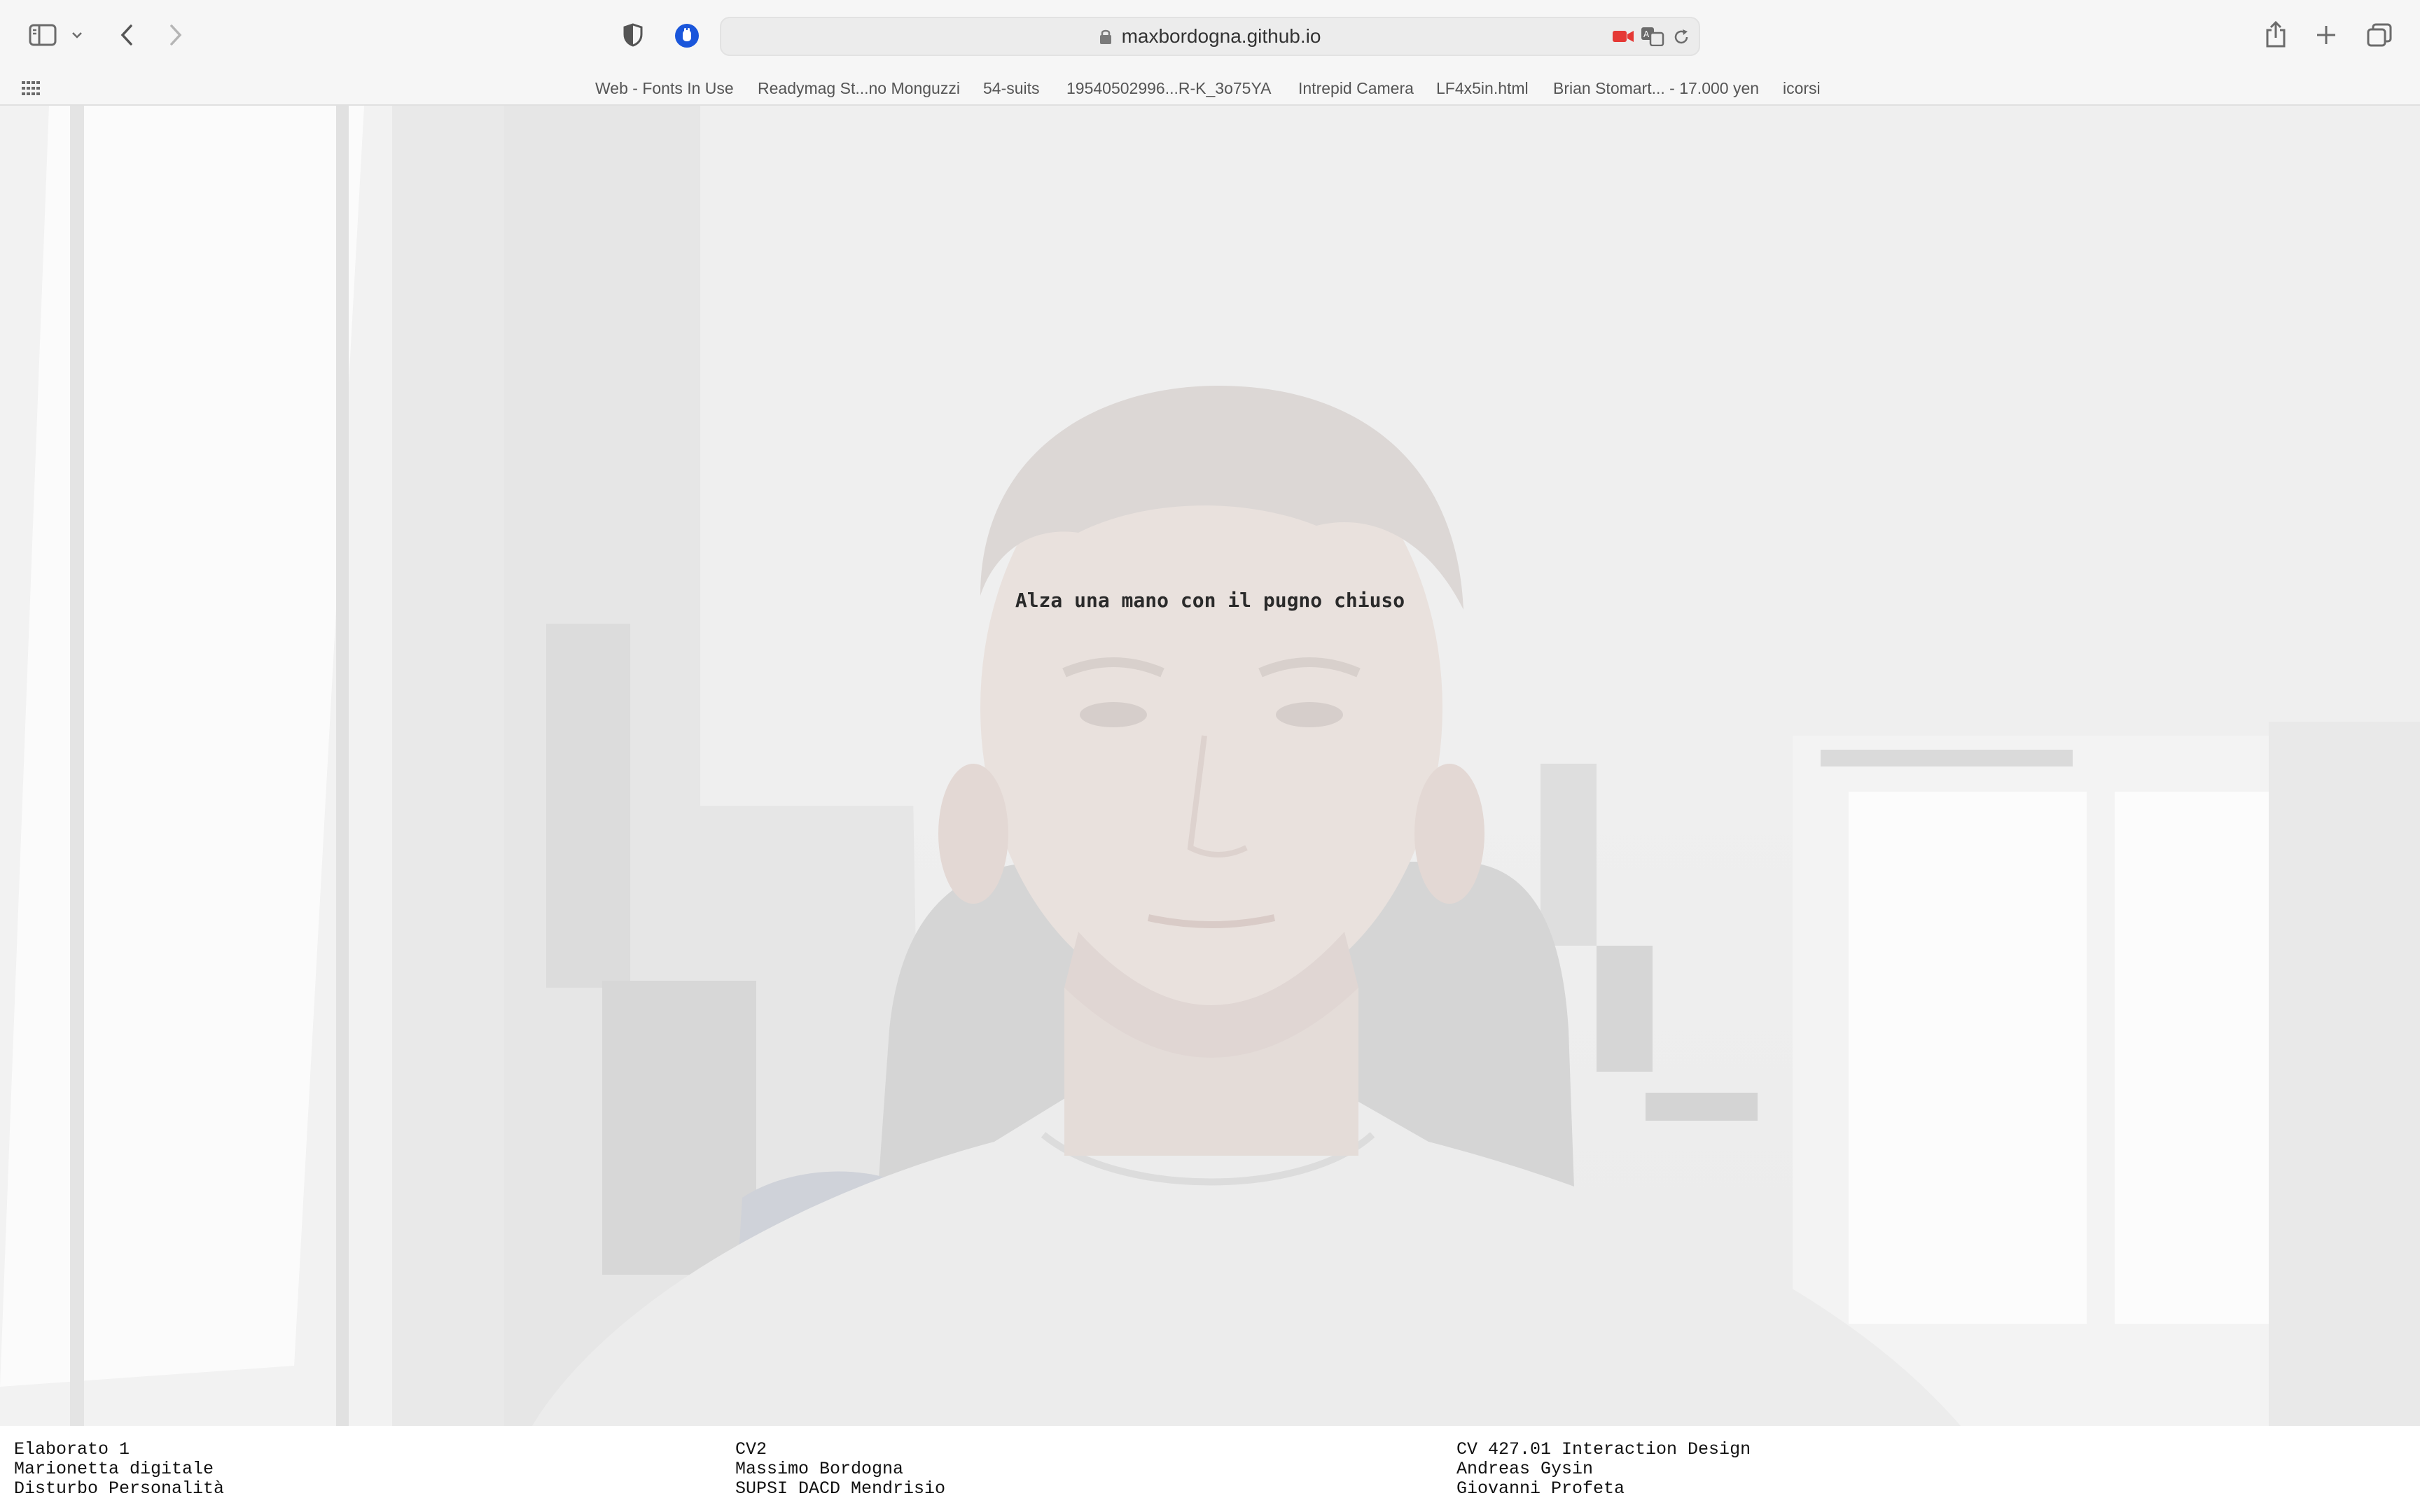 The height and width of the screenshot is (1512, 2420). I want to click on privacy-report-button, so click(633, 35).